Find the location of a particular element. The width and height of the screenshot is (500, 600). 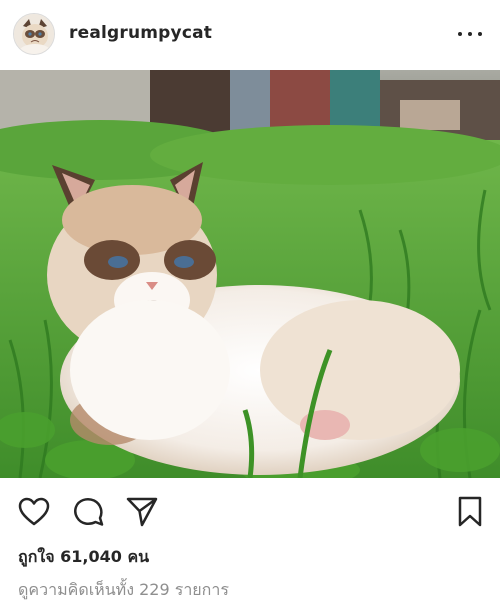

bookmark-icon is located at coordinates (470, 512).